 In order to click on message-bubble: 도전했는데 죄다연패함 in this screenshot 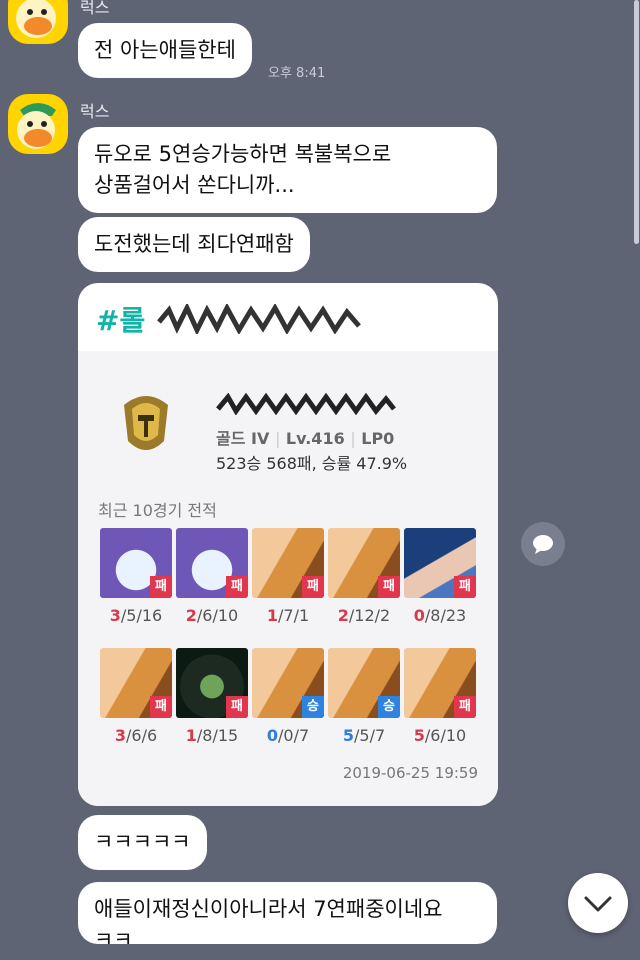, I will do `click(194, 244)`.